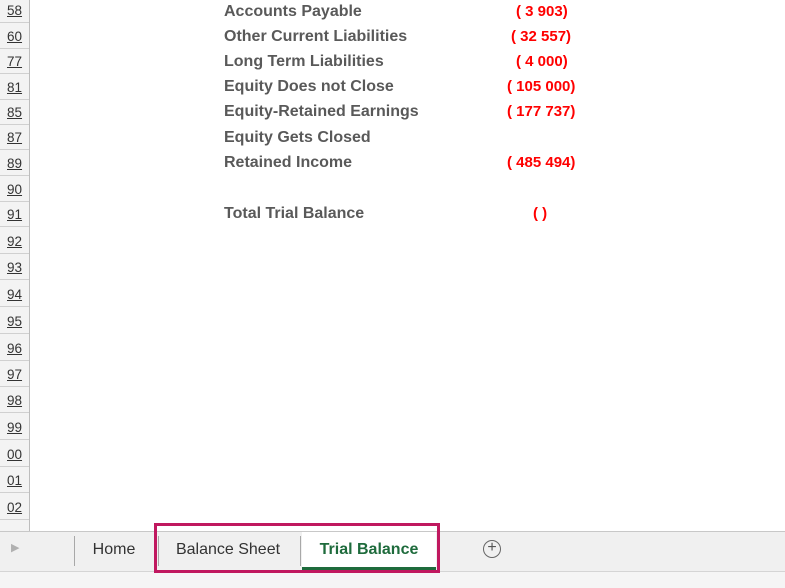 Image resolution: width=785 pixels, height=588 pixels. I want to click on tab-balance-sheet: Balance Sheet, so click(228, 551).